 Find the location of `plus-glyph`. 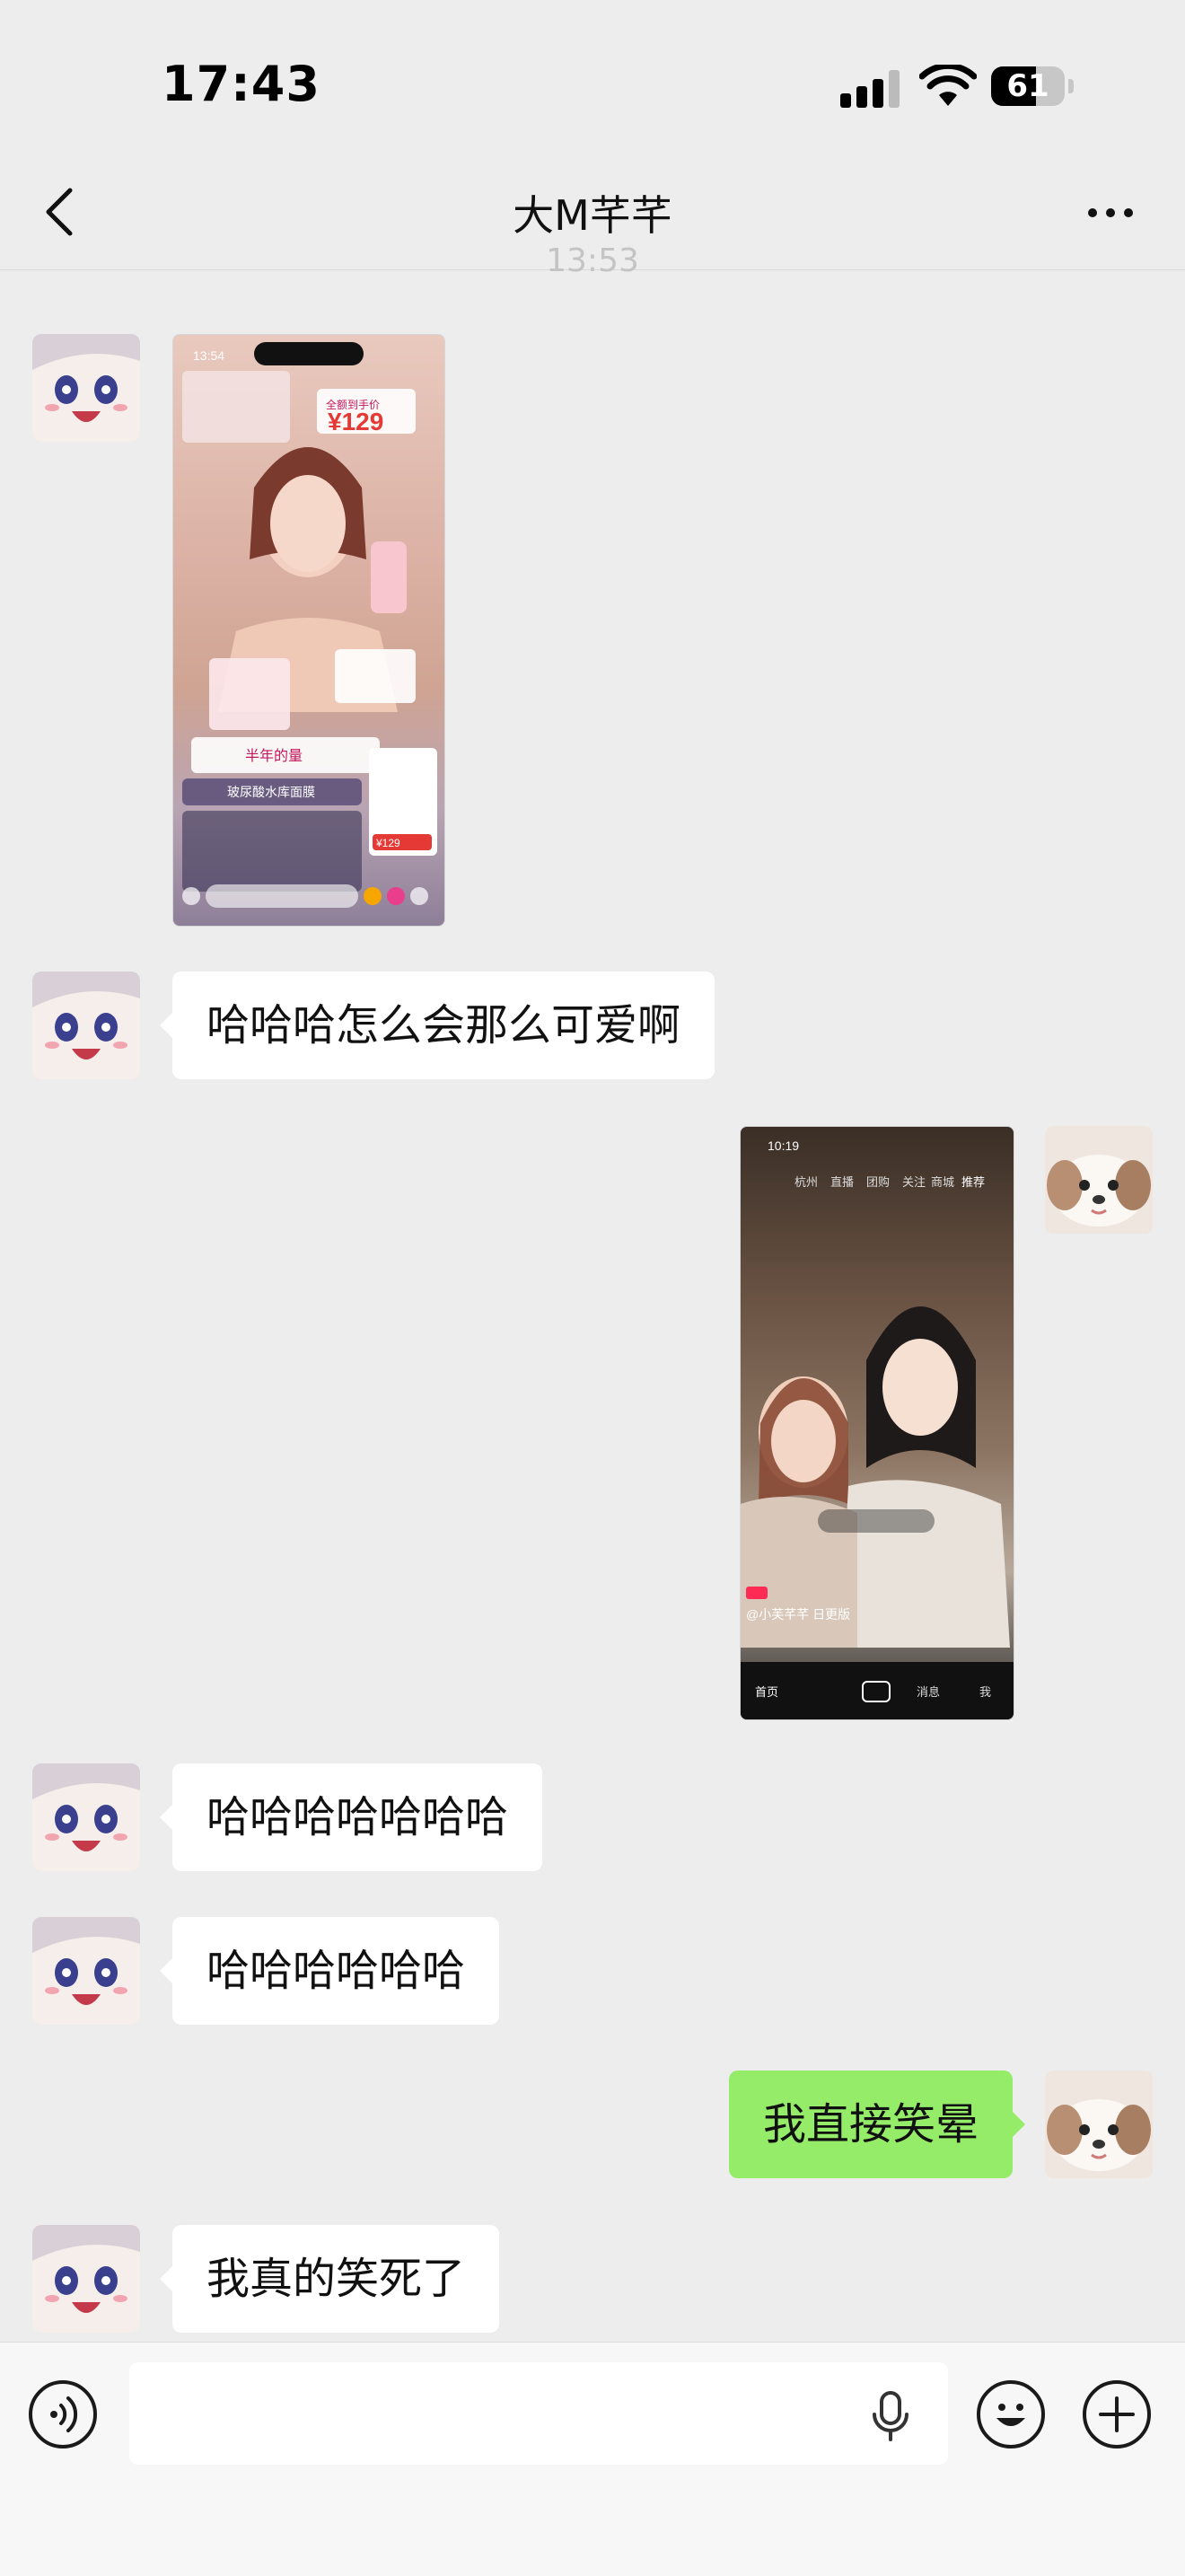

plus-glyph is located at coordinates (1117, 2414).